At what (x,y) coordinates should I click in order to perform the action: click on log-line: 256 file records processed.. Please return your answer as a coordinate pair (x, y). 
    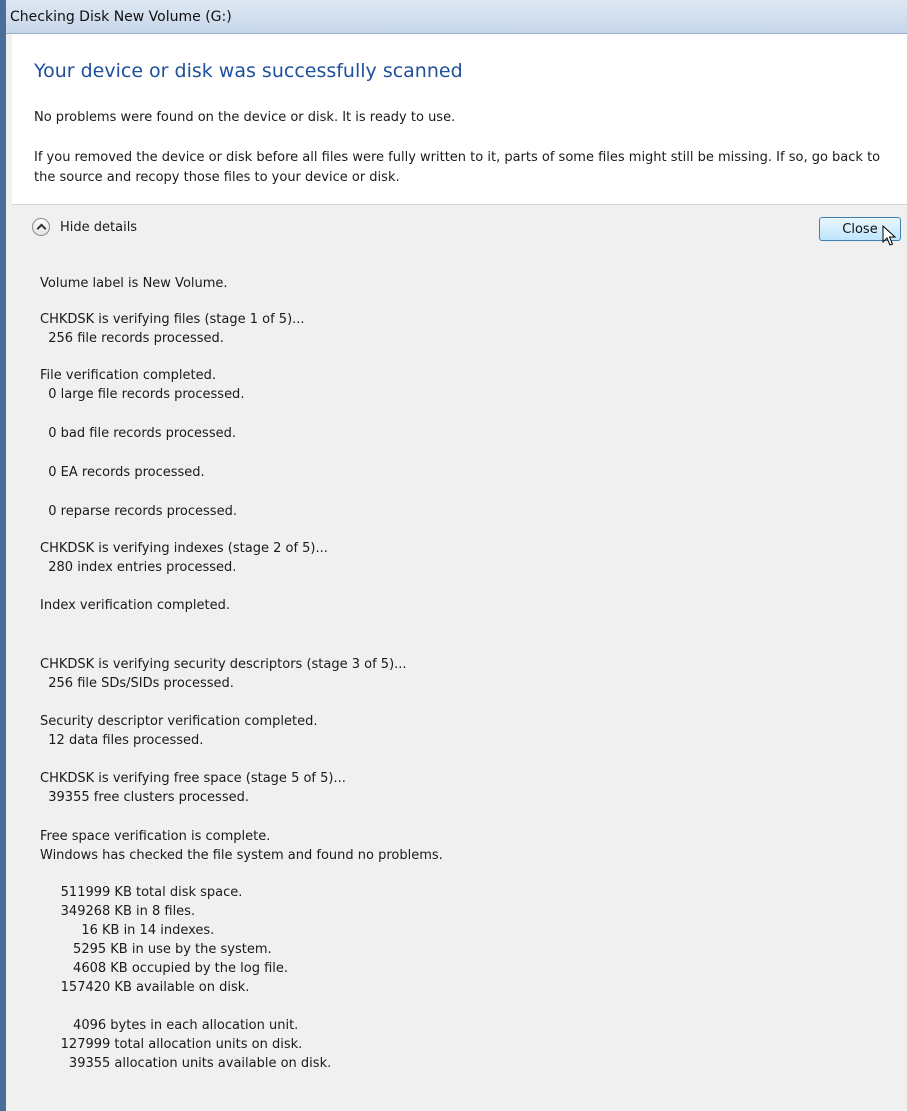
    Looking at the image, I should click on (132, 338).